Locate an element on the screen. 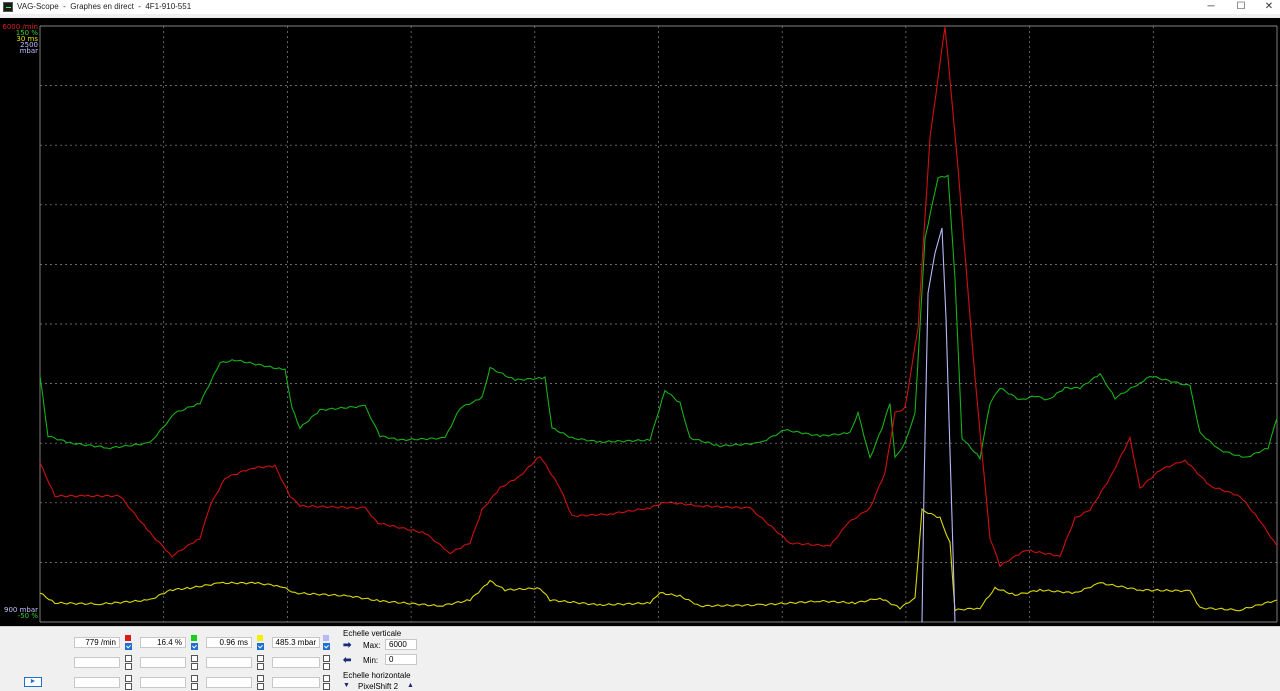 Image resolution: width=1280 pixels, height=691 pixels. channel-12-checkbox is located at coordinates (326, 686).